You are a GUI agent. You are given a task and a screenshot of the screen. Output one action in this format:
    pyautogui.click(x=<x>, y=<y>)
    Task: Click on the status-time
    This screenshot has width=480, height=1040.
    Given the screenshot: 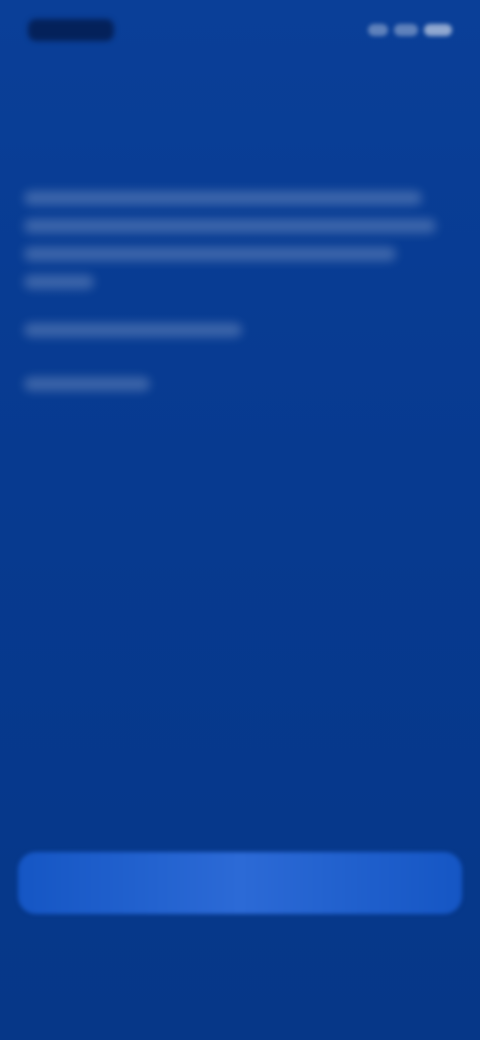 What is the action you would take?
    pyautogui.click(x=71, y=30)
    